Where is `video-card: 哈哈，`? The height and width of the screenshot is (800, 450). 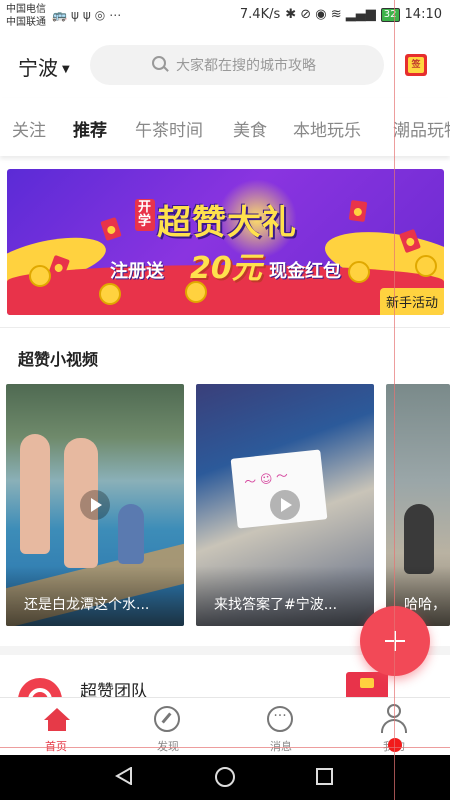 video-card: 哈哈， is located at coordinates (418, 505).